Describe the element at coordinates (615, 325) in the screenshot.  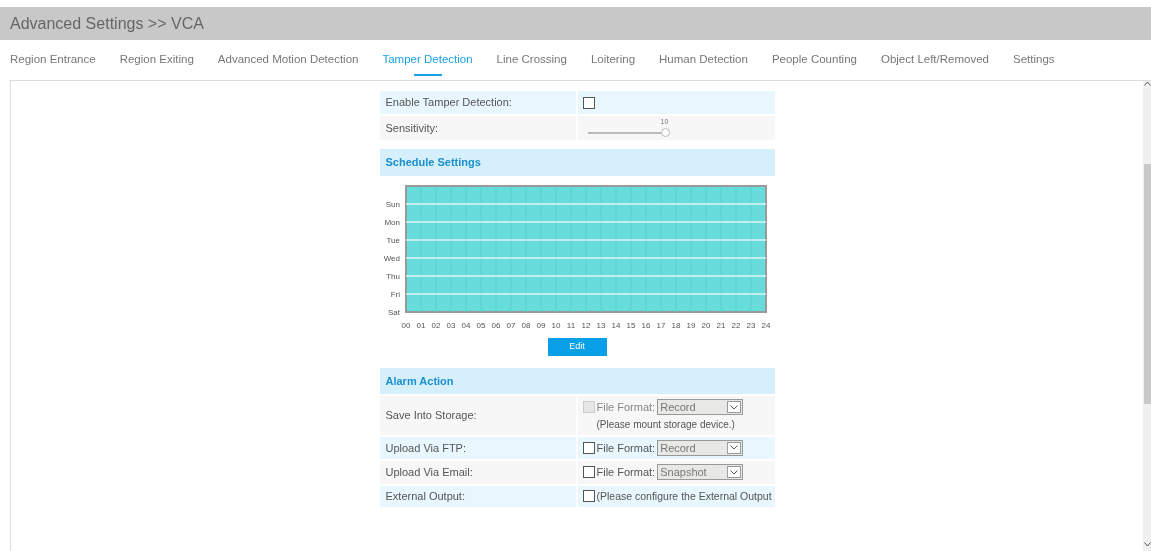
I see `hour-label: 14` at that location.